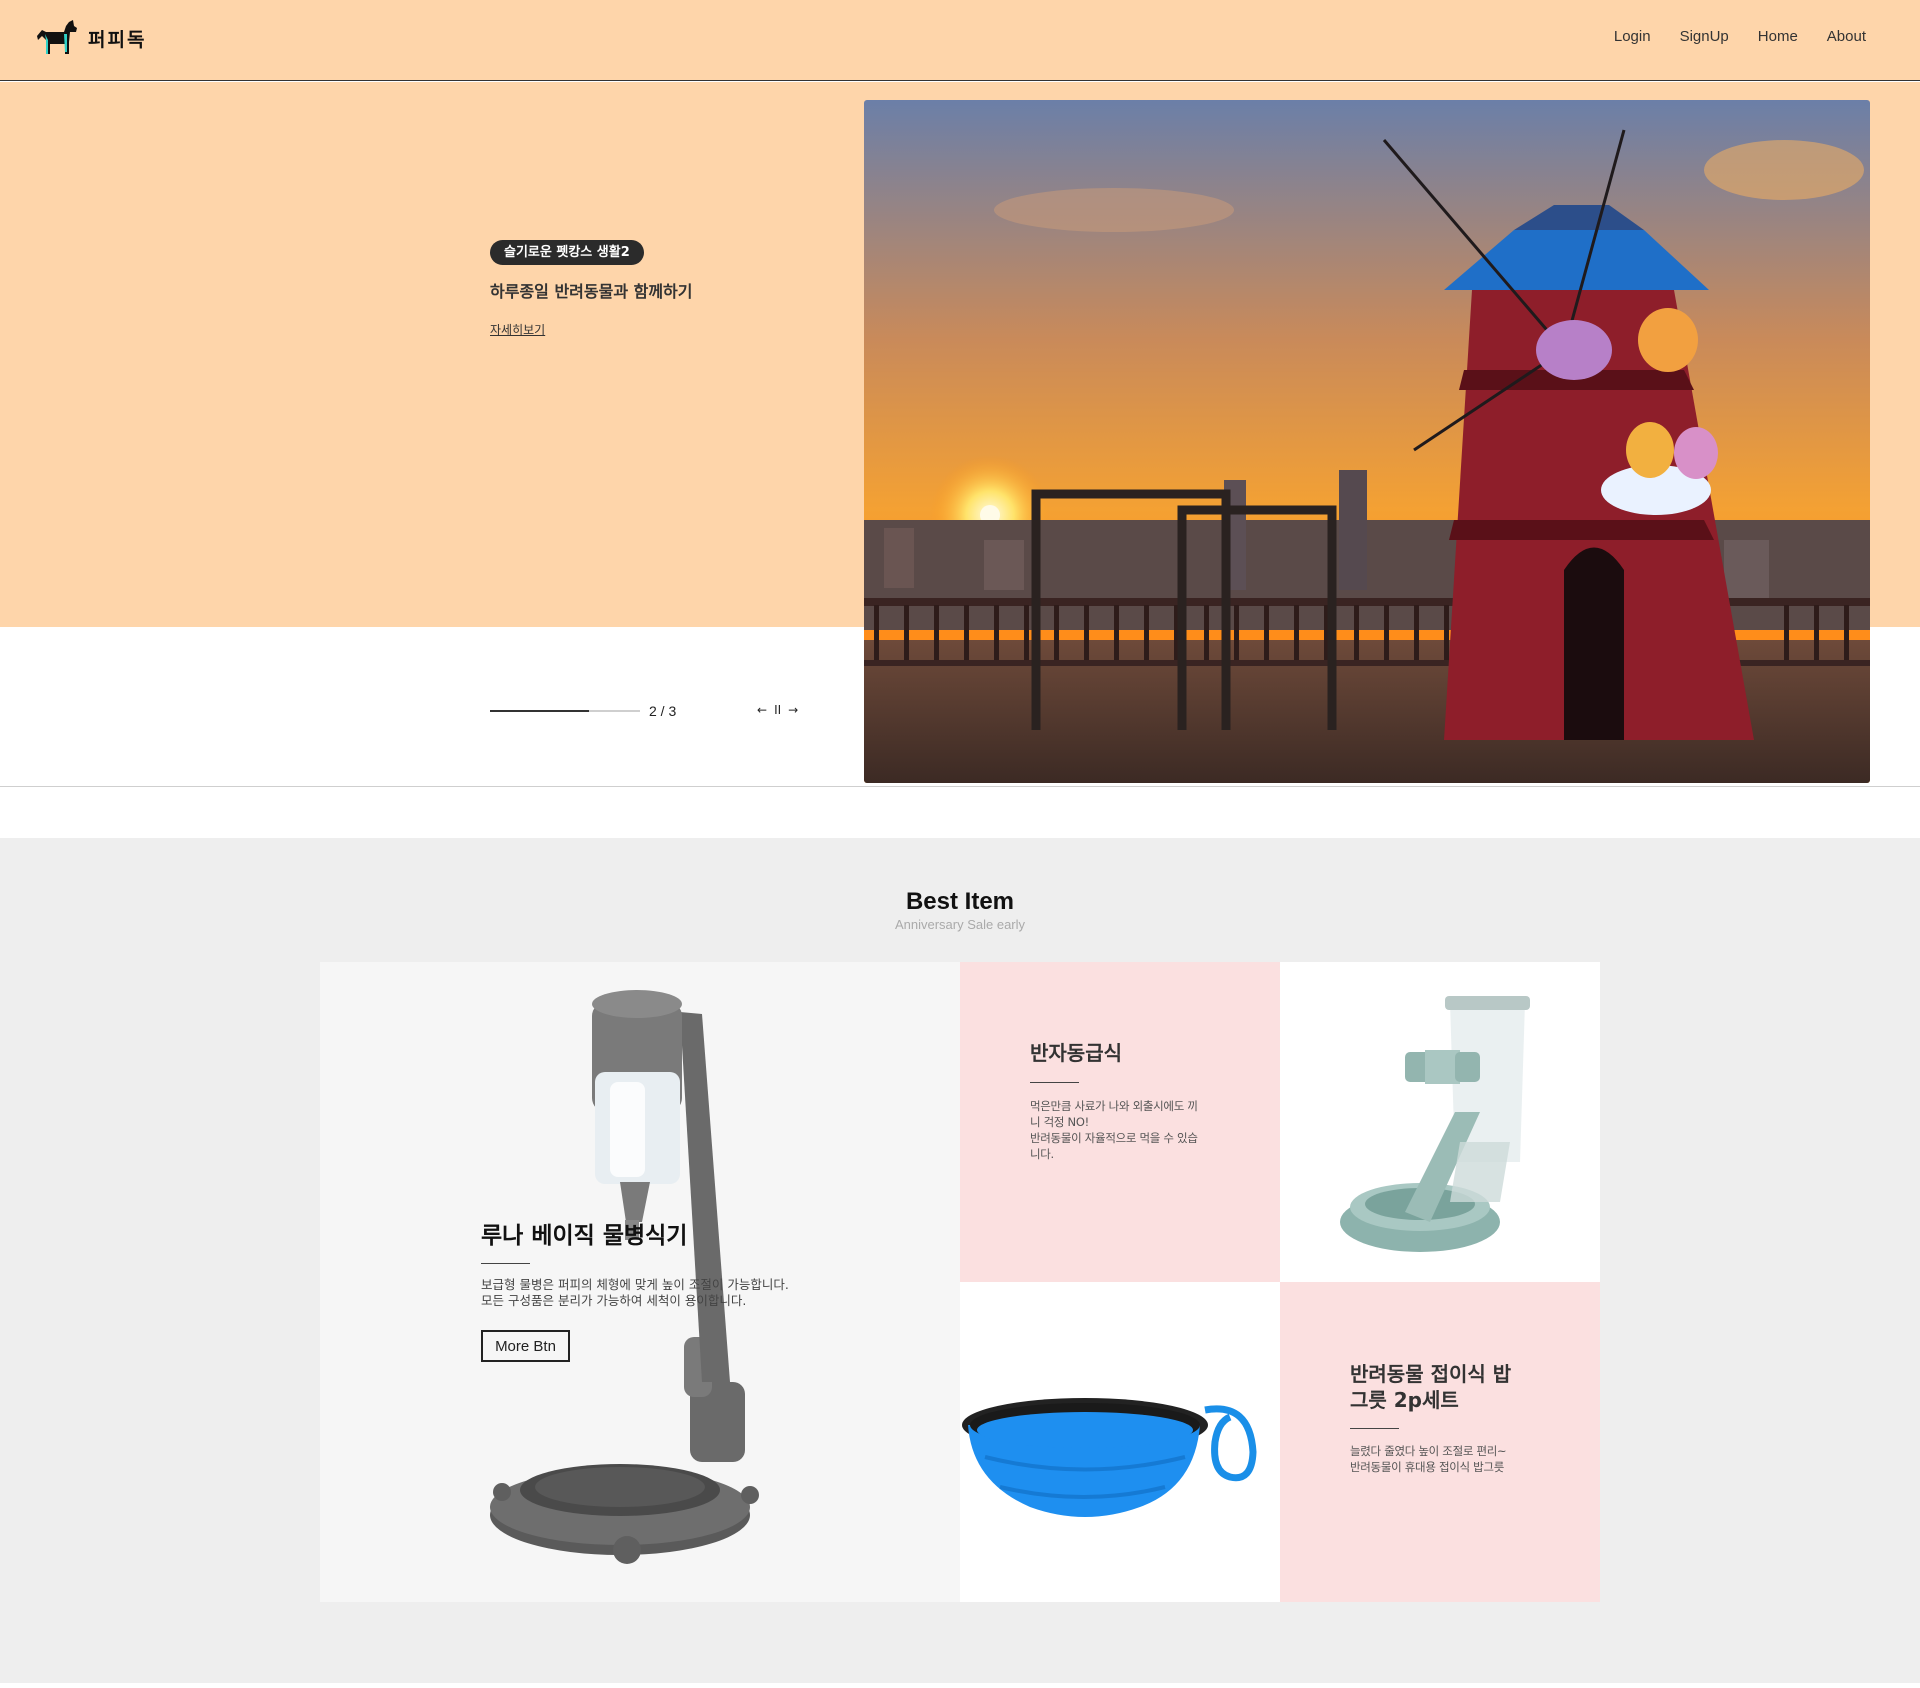 The image size is (1920, 1688). I want to click on slide-controls: ← II →, so click(777, 710).